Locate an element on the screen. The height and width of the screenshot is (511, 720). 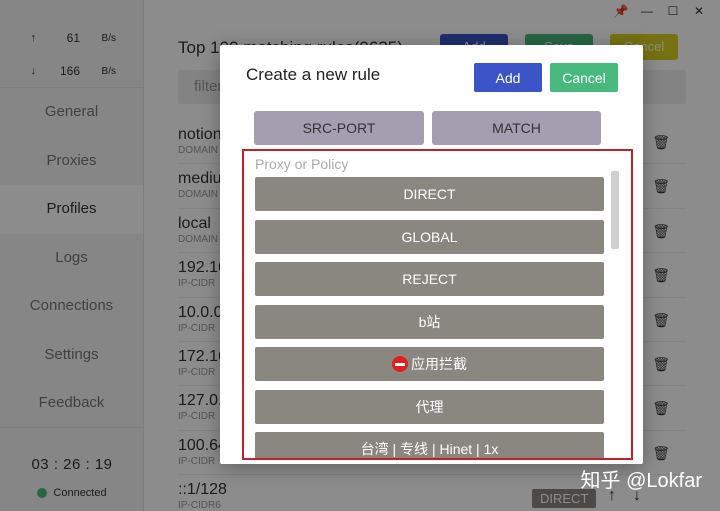
policy-option-direct: DIRECT is located at coordinates (429, 194).